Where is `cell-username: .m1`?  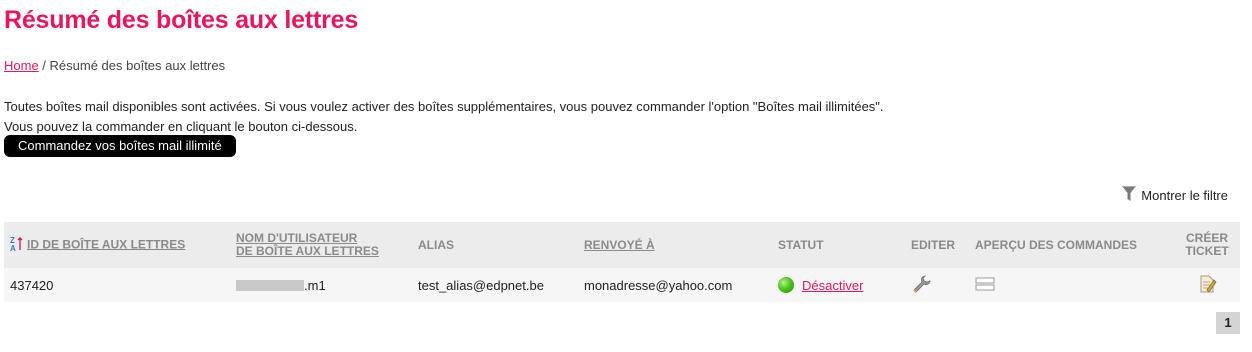 cell-username: .m1 is located at coordinates (321, 285).